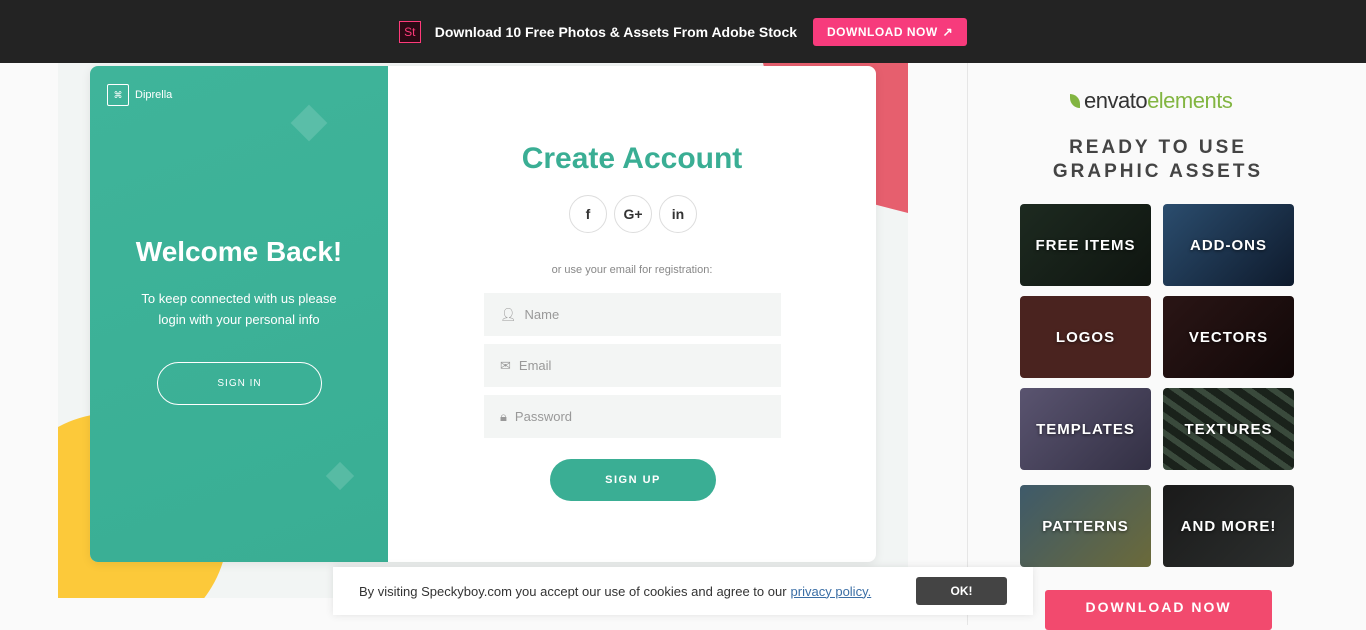 The width and height of the screenshot is (1366, 630). What do you see at coordinates (632, 416) in the screenshot?
I see `password-input: 🔒︎ Password` at bounding box center [632, 416].